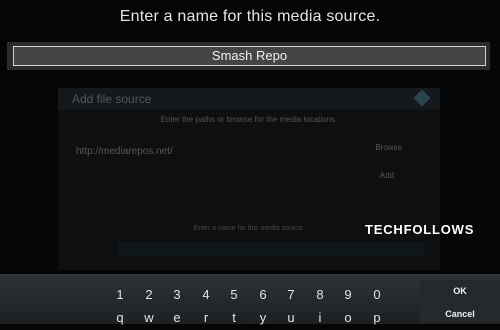 The image size is (500, 330). Describe the element at coordinates (386, 175) in the screenshot. I see `background-add-button: Add` at that location.